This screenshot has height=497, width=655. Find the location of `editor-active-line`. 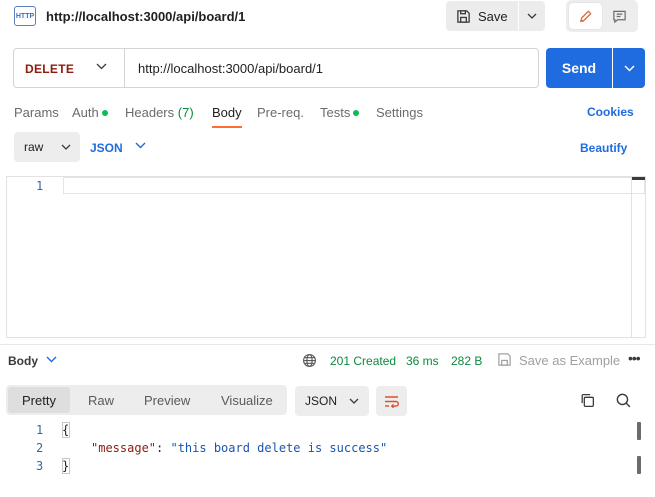

editor-active-line is located at coordinates (354, 185).